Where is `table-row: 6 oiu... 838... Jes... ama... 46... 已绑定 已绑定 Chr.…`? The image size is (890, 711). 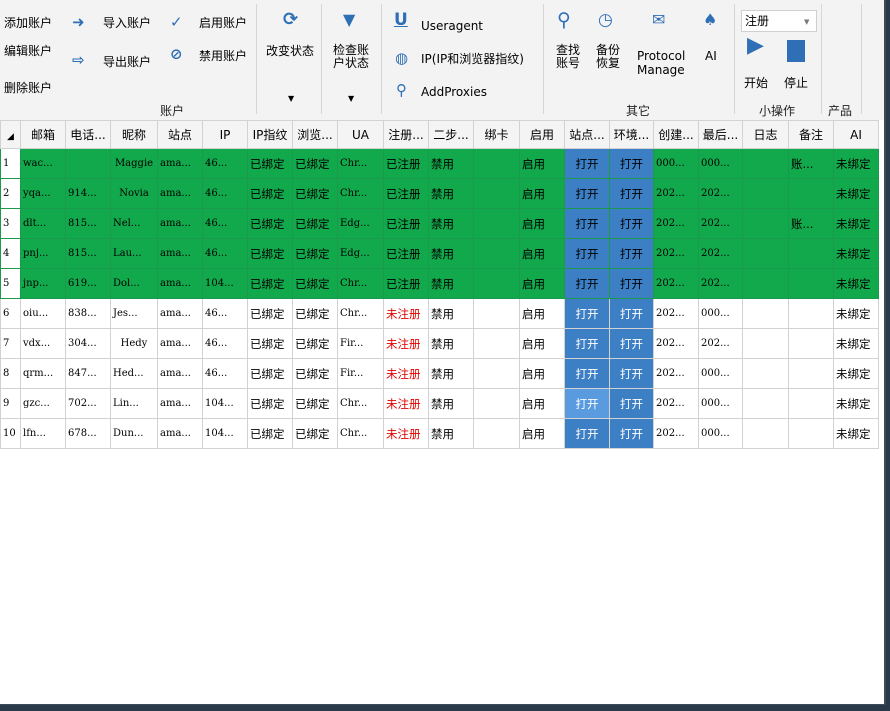
table-row: 6 oiu... 838... Jes... ama... 46... 已绑定 已绑定 Chr.… is located at coordinates (439, 313).